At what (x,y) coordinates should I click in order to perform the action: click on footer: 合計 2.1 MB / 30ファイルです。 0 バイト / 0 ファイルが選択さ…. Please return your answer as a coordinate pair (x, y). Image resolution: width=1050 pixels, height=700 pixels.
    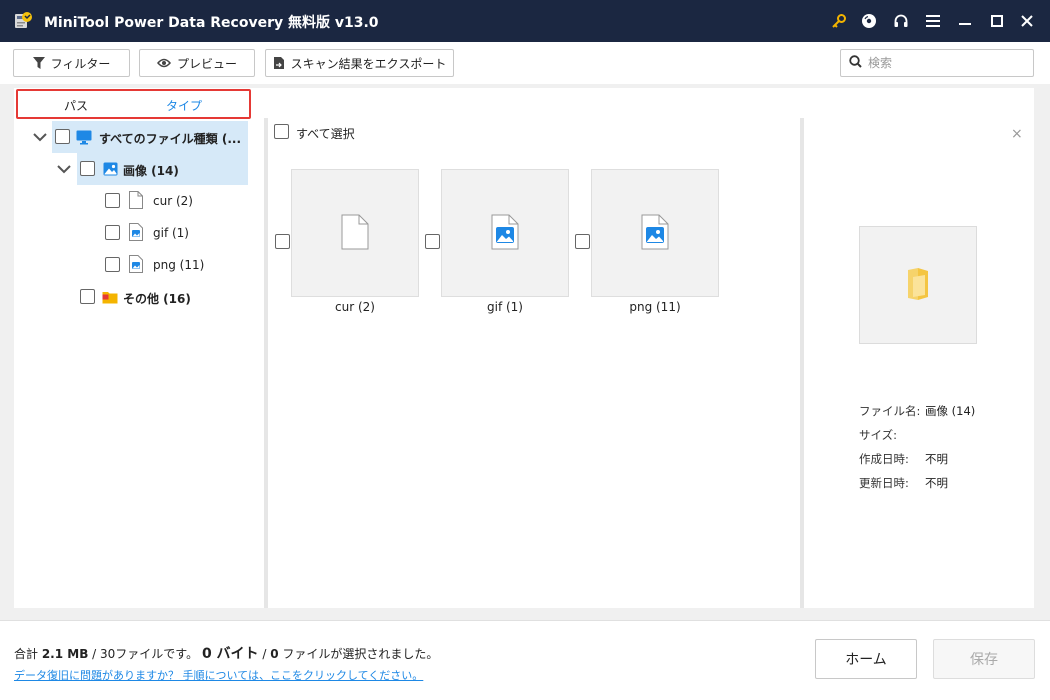
    Looking at the image, I should click on (525, 660).